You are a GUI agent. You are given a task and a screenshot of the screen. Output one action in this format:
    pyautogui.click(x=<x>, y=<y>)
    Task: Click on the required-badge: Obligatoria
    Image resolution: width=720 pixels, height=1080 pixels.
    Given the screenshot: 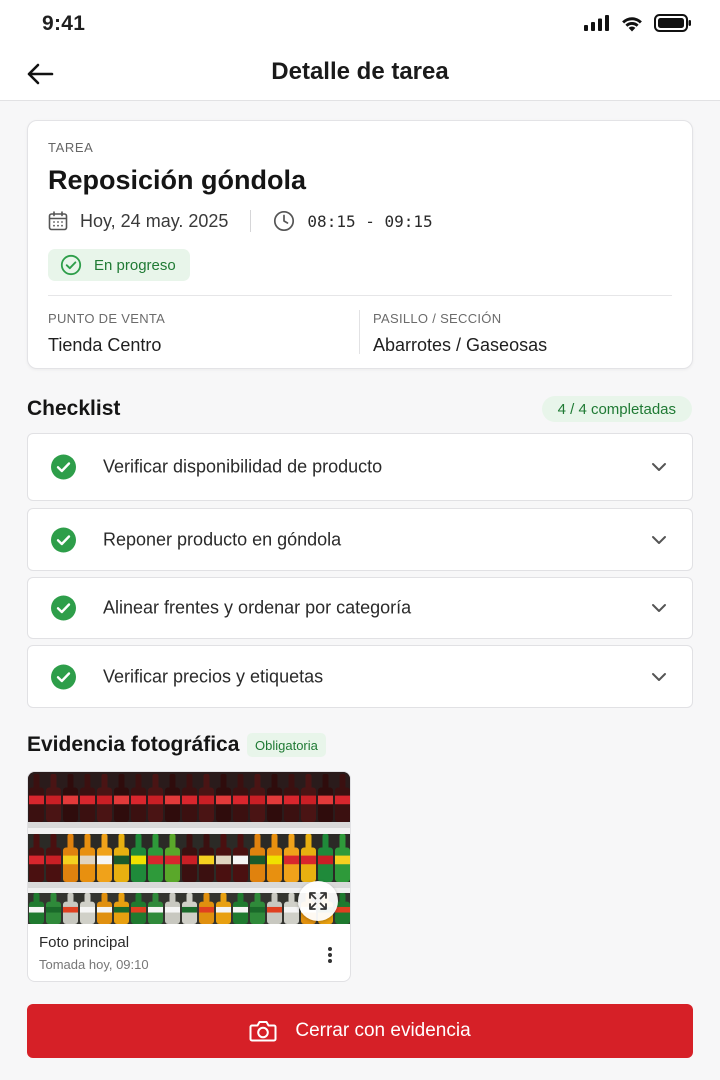 What is the action you would take?
    pyautogui.click(x=286, y=745)
    